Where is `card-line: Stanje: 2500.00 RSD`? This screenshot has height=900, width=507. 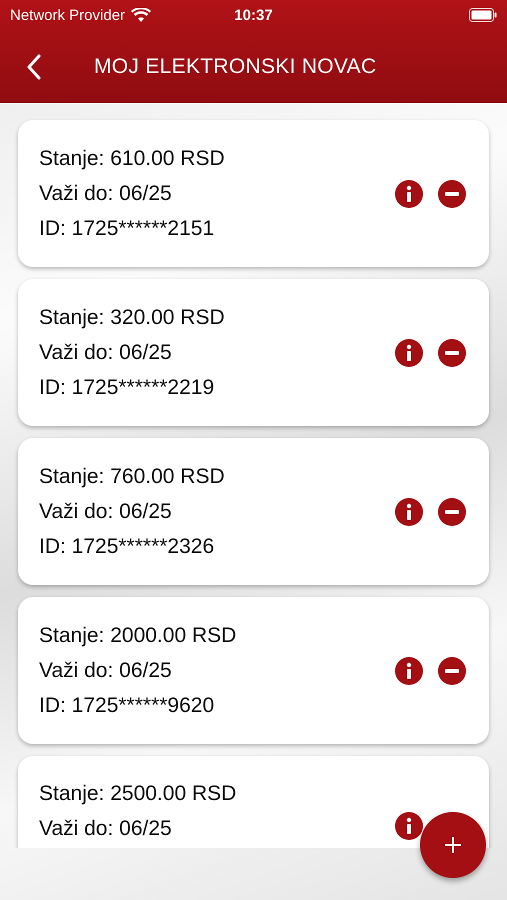 card-line: Stanje: 2500.00 RSD is located at coordinates (138, 794).